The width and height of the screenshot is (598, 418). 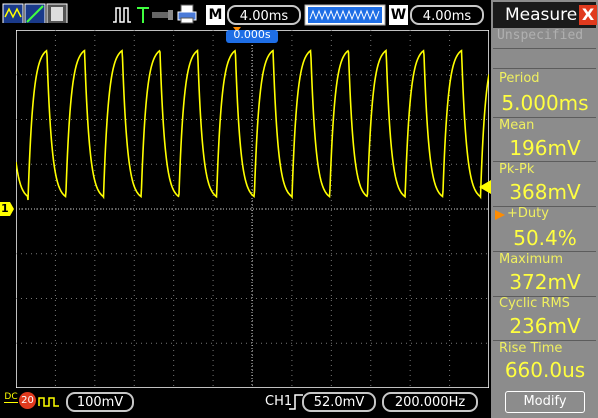 I want to click on bandwidth-limit-badge: 20, so click(x=27, y=400).